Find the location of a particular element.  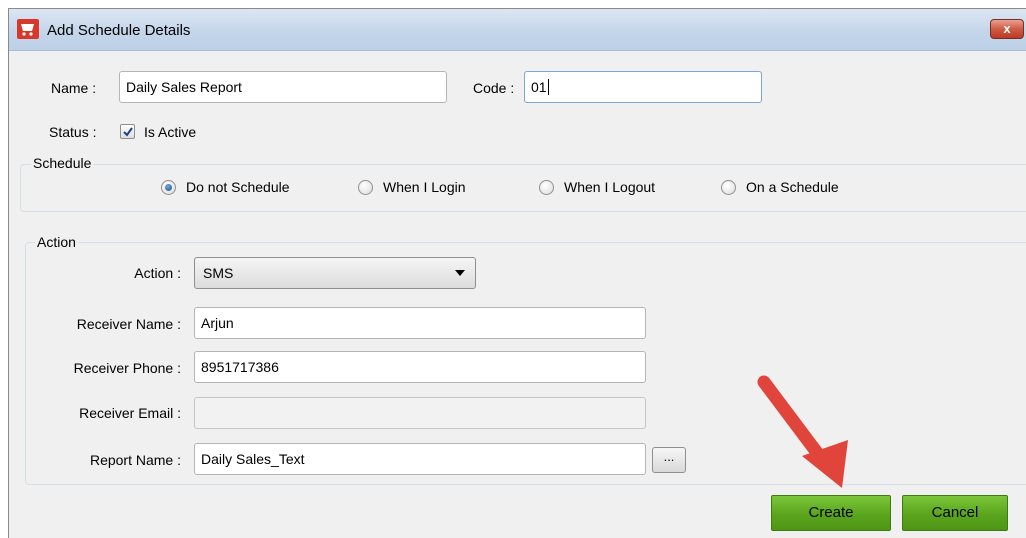

action-label: Action : is located at coordinates (157, 273).